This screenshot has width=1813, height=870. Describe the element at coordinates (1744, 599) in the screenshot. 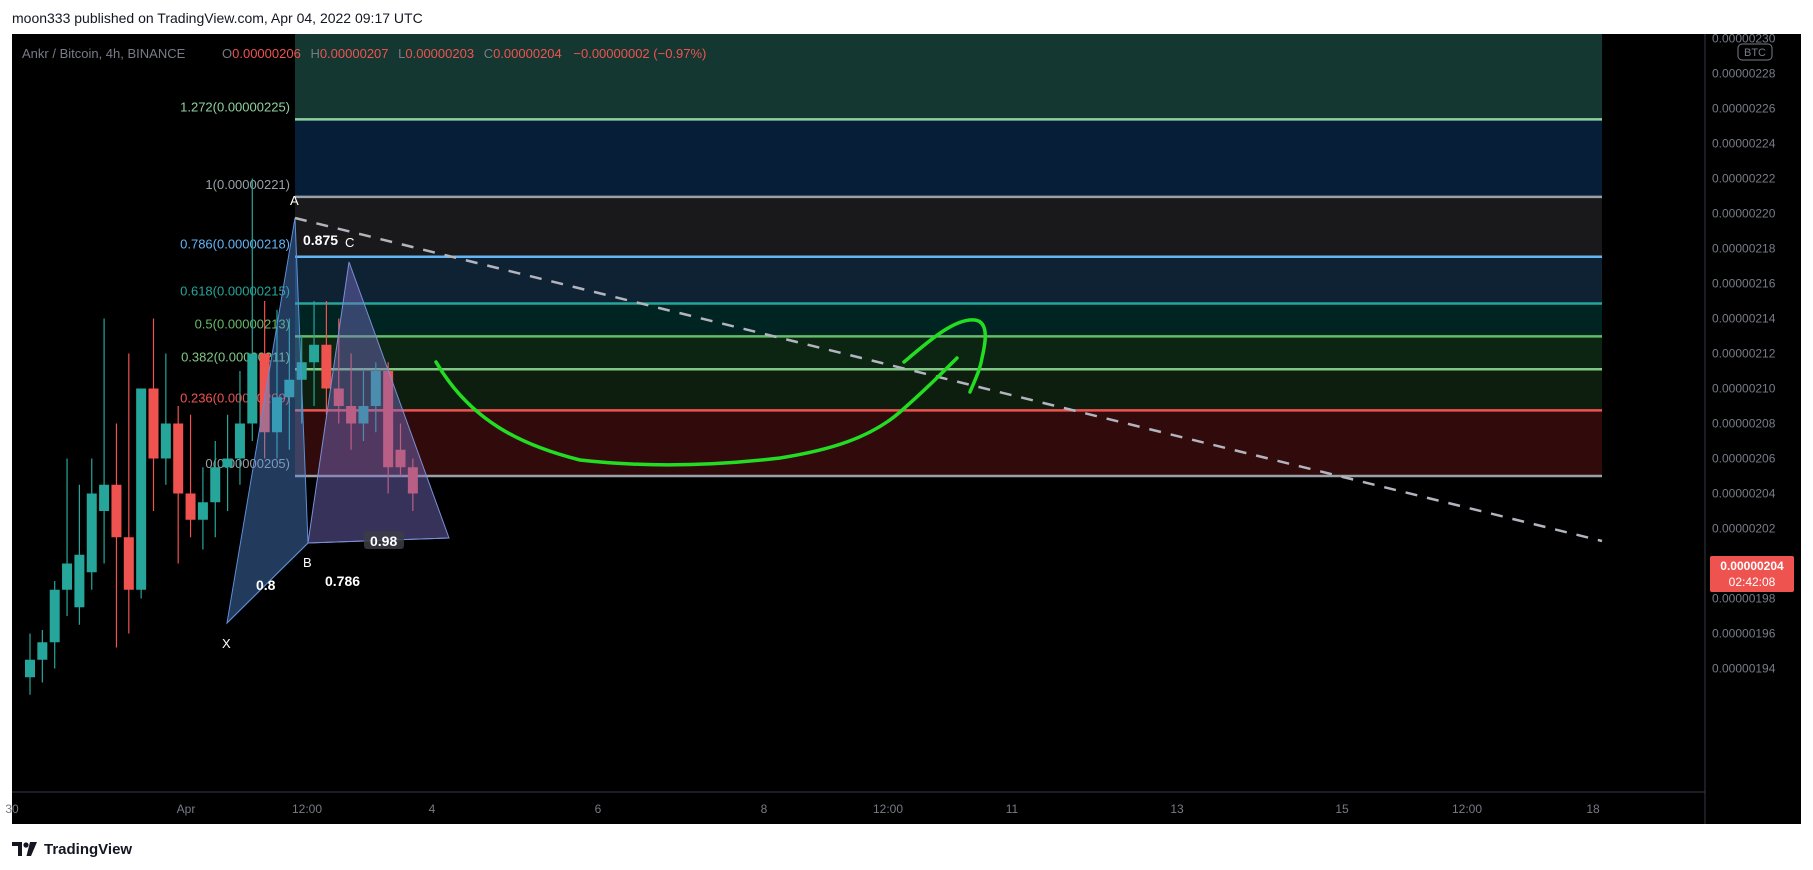

I see `price-label: 0.00000198` at that location.